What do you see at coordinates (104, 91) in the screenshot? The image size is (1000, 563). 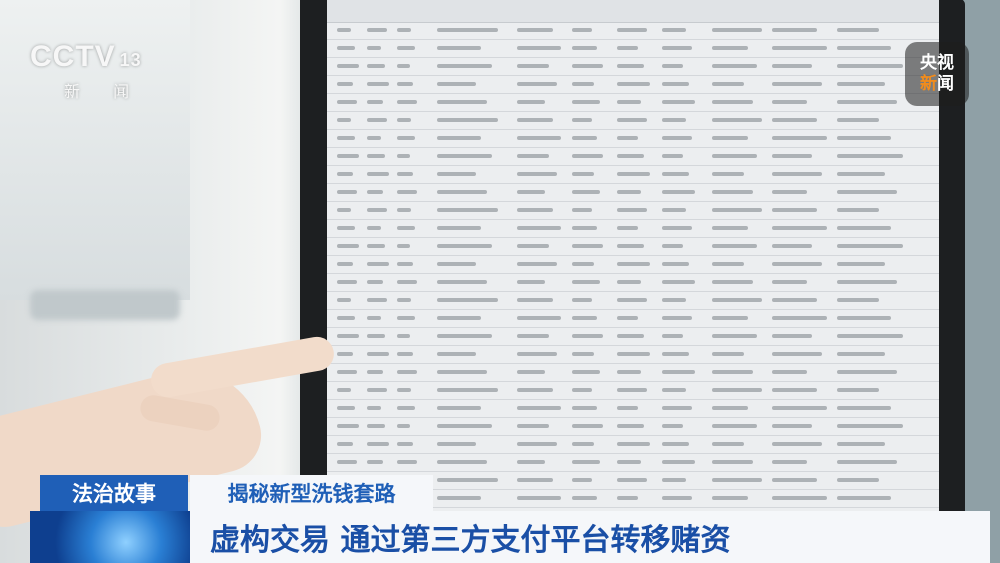 I see `logo-subtitle: 新 闻` at bounding box center [104, 91].